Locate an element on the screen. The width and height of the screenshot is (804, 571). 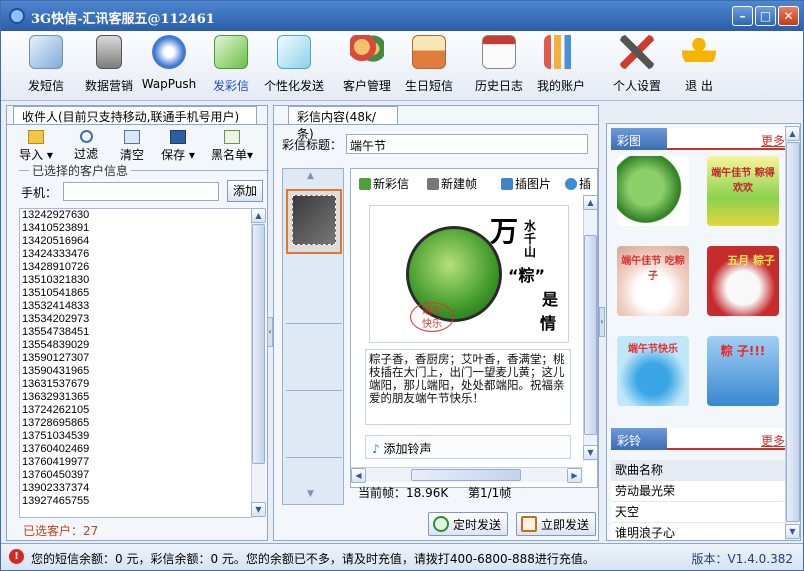
picture-thumb-6: 粽 子!!! is located at coordinates (743, 371).